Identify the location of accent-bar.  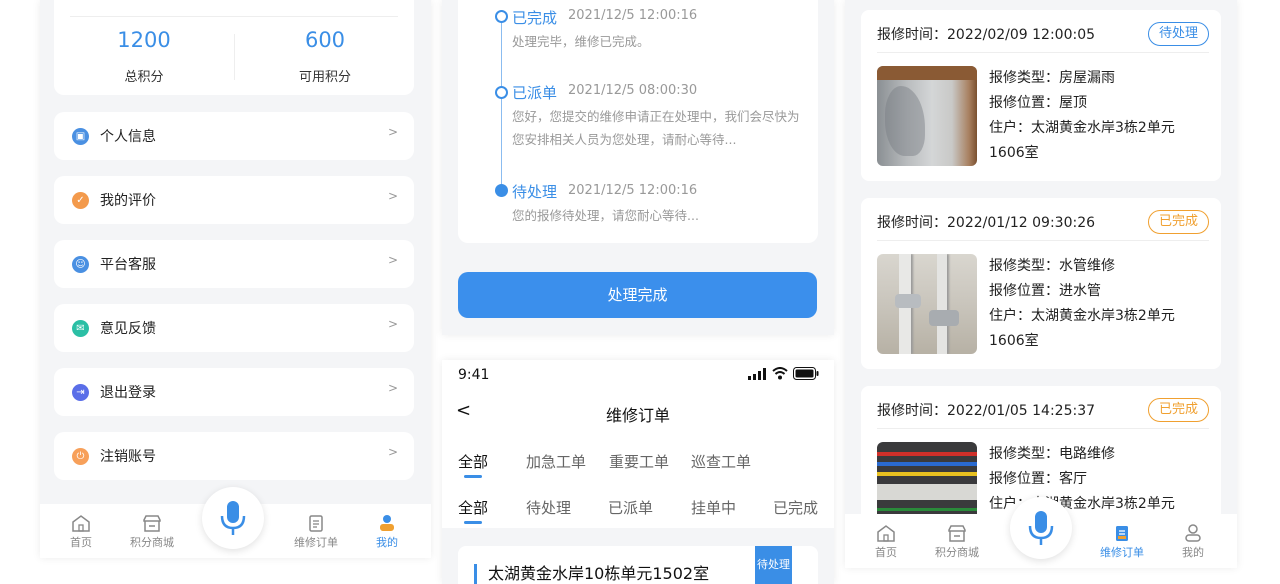
(475, 574).